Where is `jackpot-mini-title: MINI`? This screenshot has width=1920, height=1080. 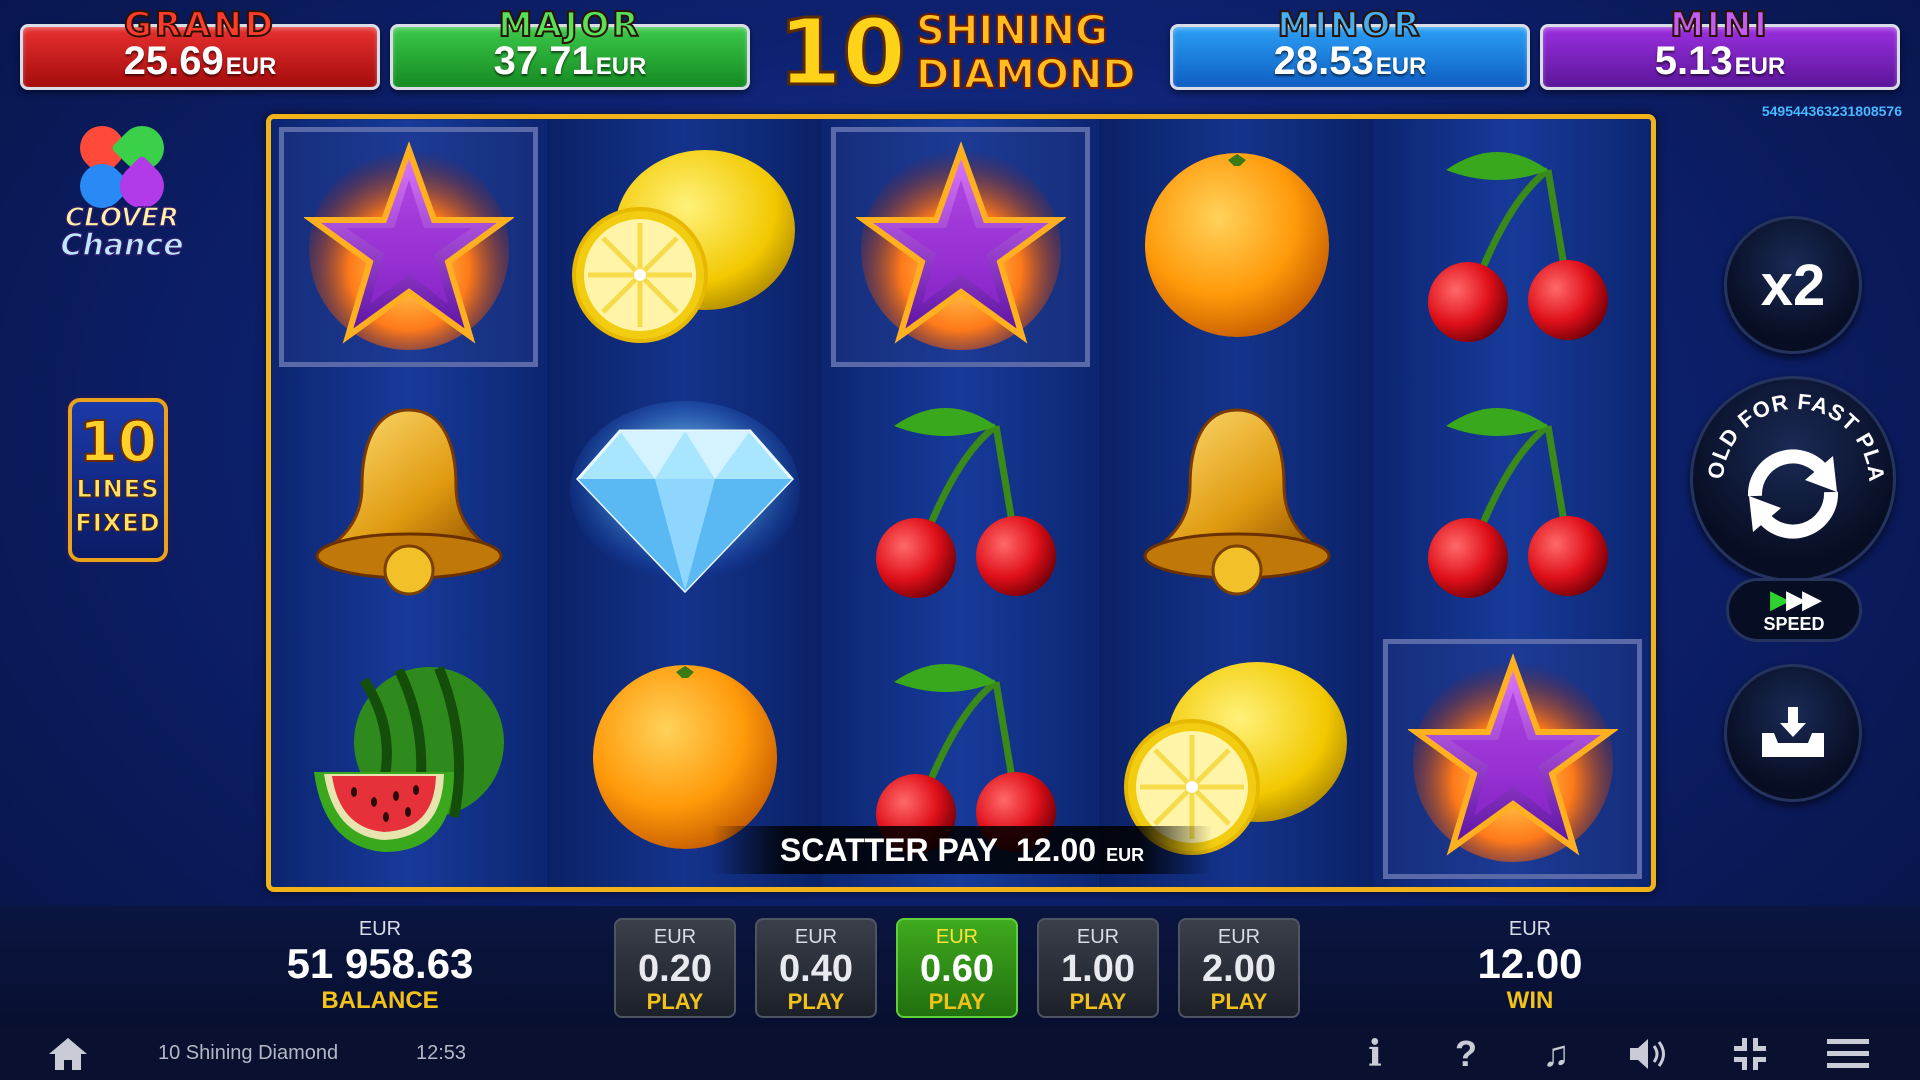
jackpot-mini-title: MINI is located at coordinates (1719, 25).